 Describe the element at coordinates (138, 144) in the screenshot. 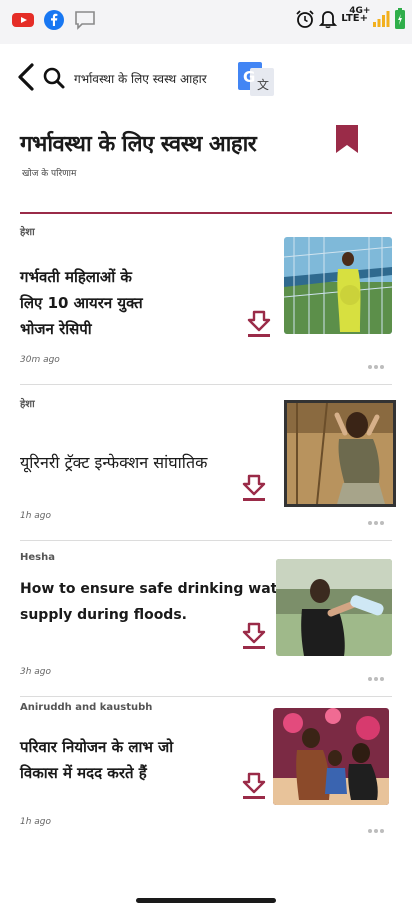

I see `page-title: गर्भावस्था के लिए स्वस्थ आहार` at that location.